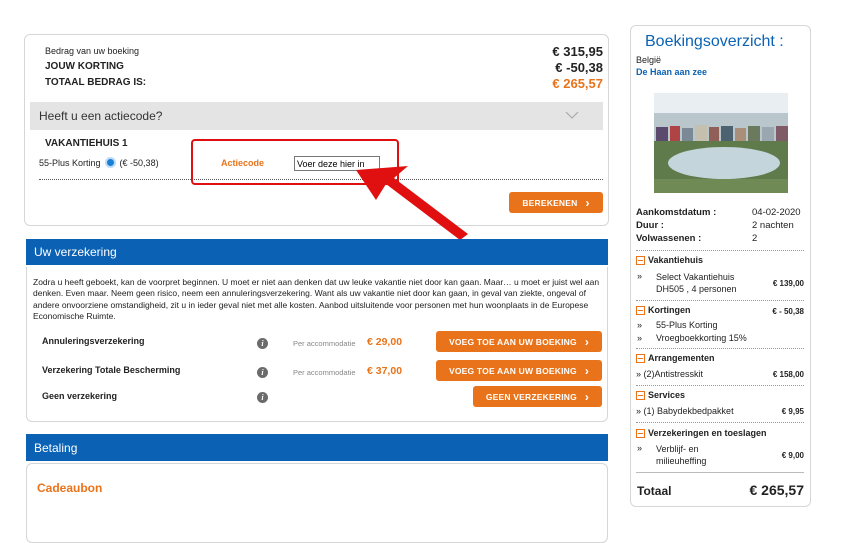 This screenshot has width=847, height=543. Describe the element at coordinates (317, 252) in the screenshot. I see `insurance-title-bar: Uw verzekering` at that location.